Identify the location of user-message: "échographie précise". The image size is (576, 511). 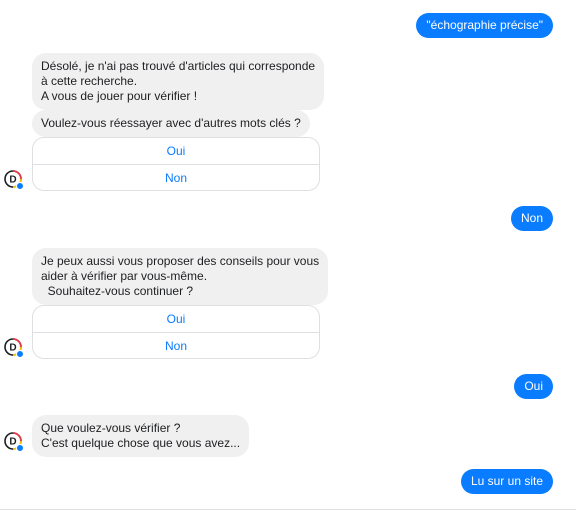
(484, 25).